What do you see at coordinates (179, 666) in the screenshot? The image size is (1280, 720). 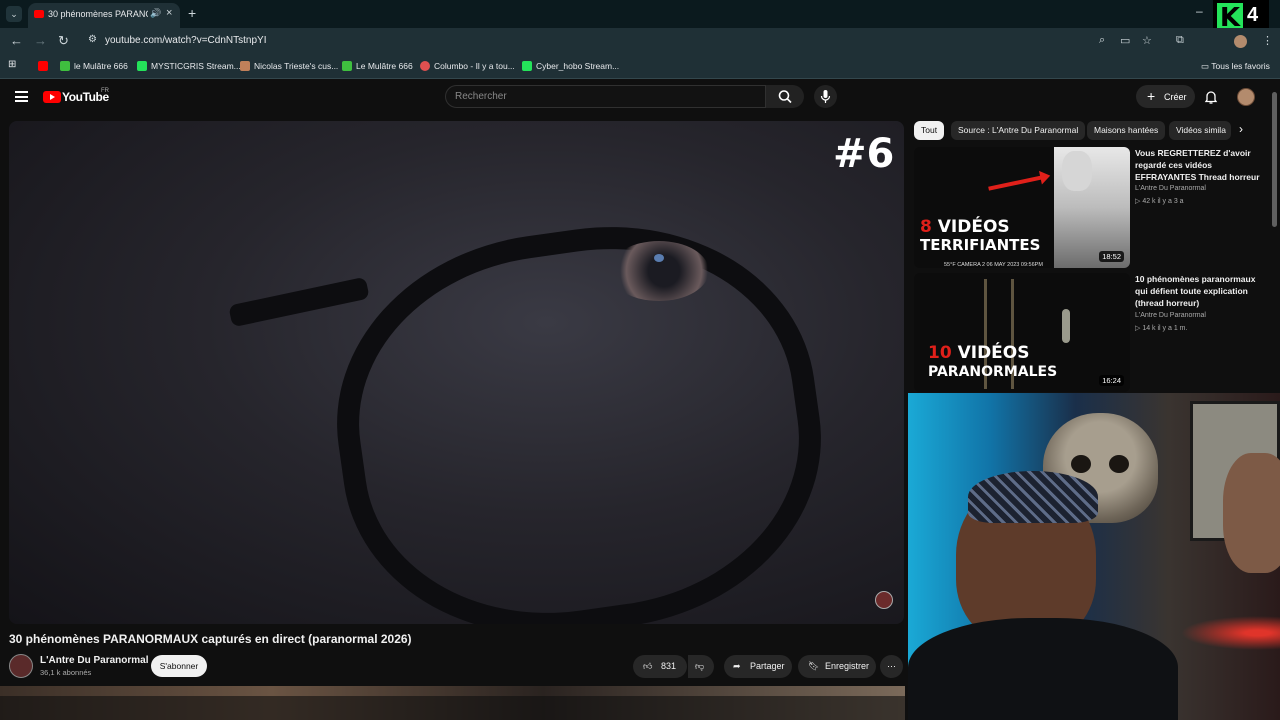 I see `subscribe-button: S'abonner` at bounding box center [179, 666].